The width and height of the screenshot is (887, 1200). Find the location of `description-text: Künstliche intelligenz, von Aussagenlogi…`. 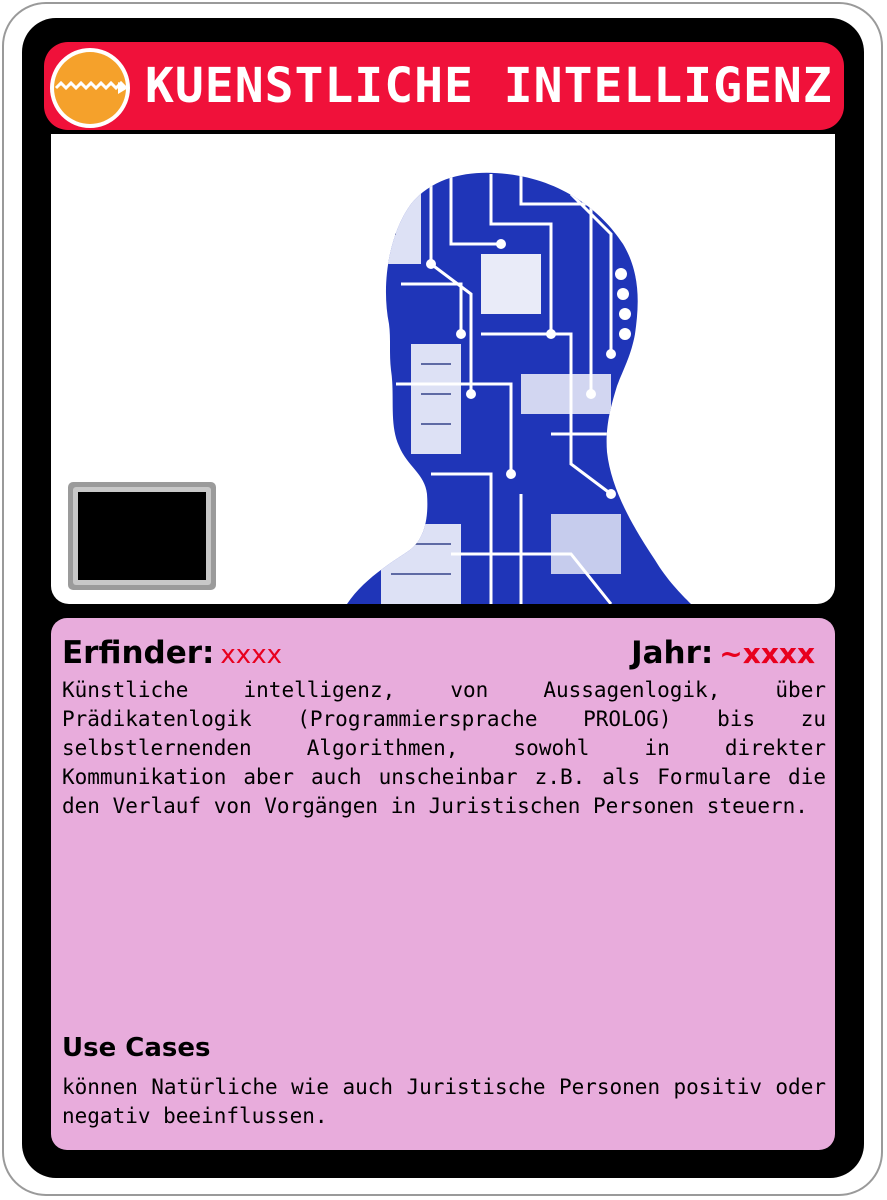

description-text: Künstliche intelligenz, von Aussagenlogi… is located at coordinates (444, 748).